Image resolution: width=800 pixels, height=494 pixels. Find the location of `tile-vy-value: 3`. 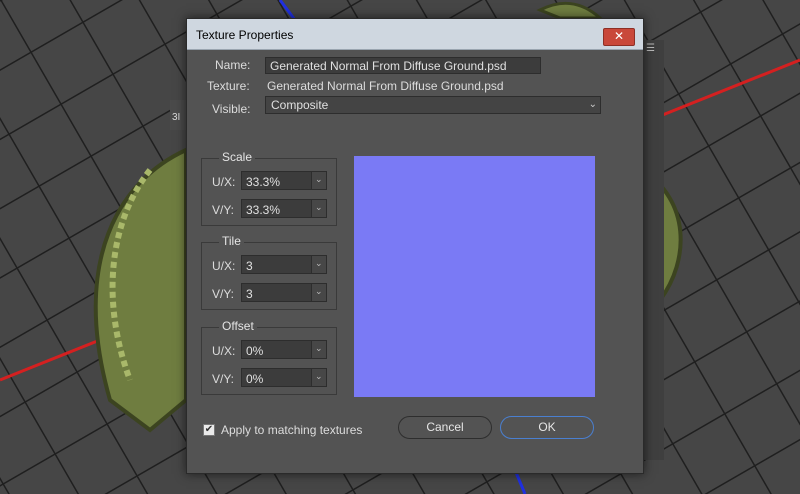

tile-vy-value: 3 is located at coordinates (249, 294).